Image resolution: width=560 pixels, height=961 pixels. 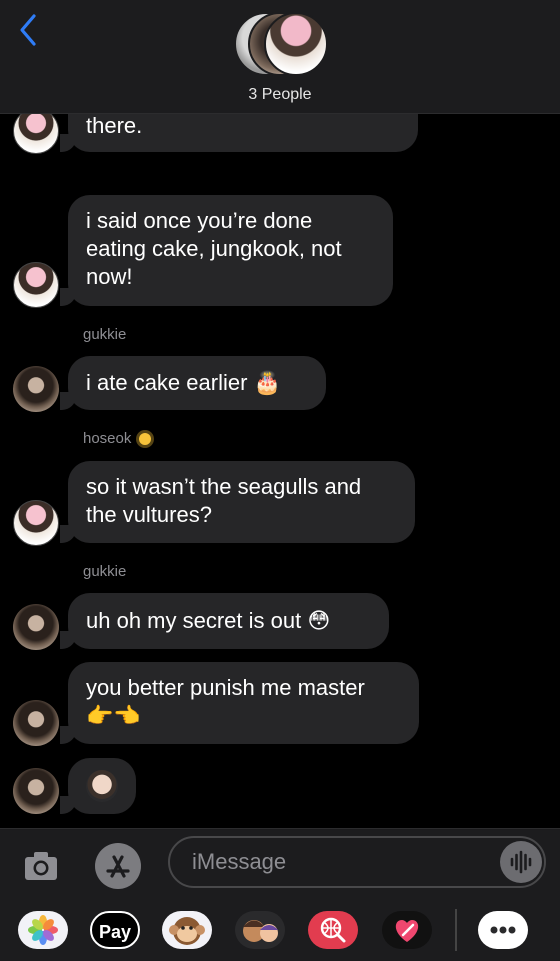 I want to click on memoji-stickers-app-button, so click(x=260, y=930).